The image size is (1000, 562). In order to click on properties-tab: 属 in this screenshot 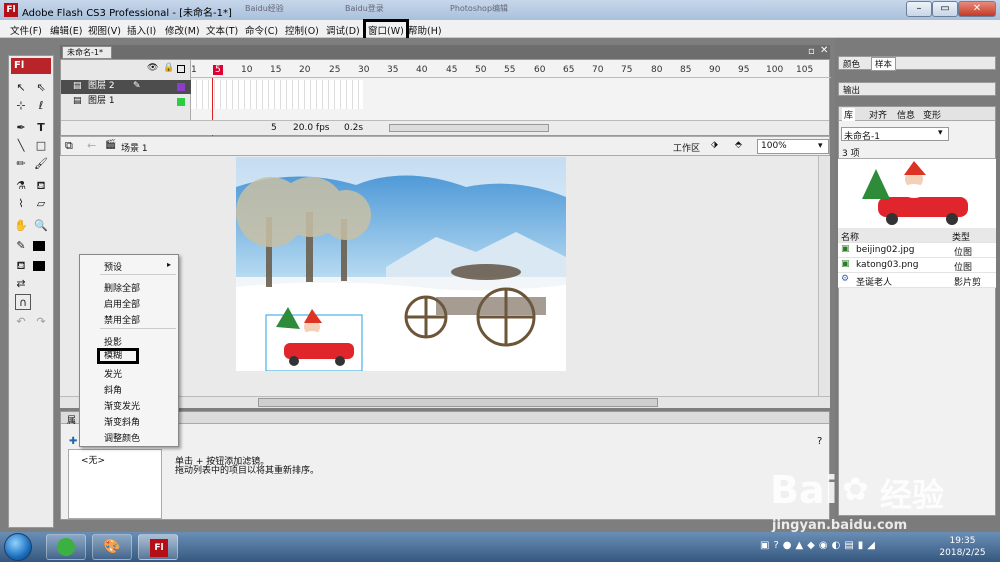, I will do `click(71, 419)`.